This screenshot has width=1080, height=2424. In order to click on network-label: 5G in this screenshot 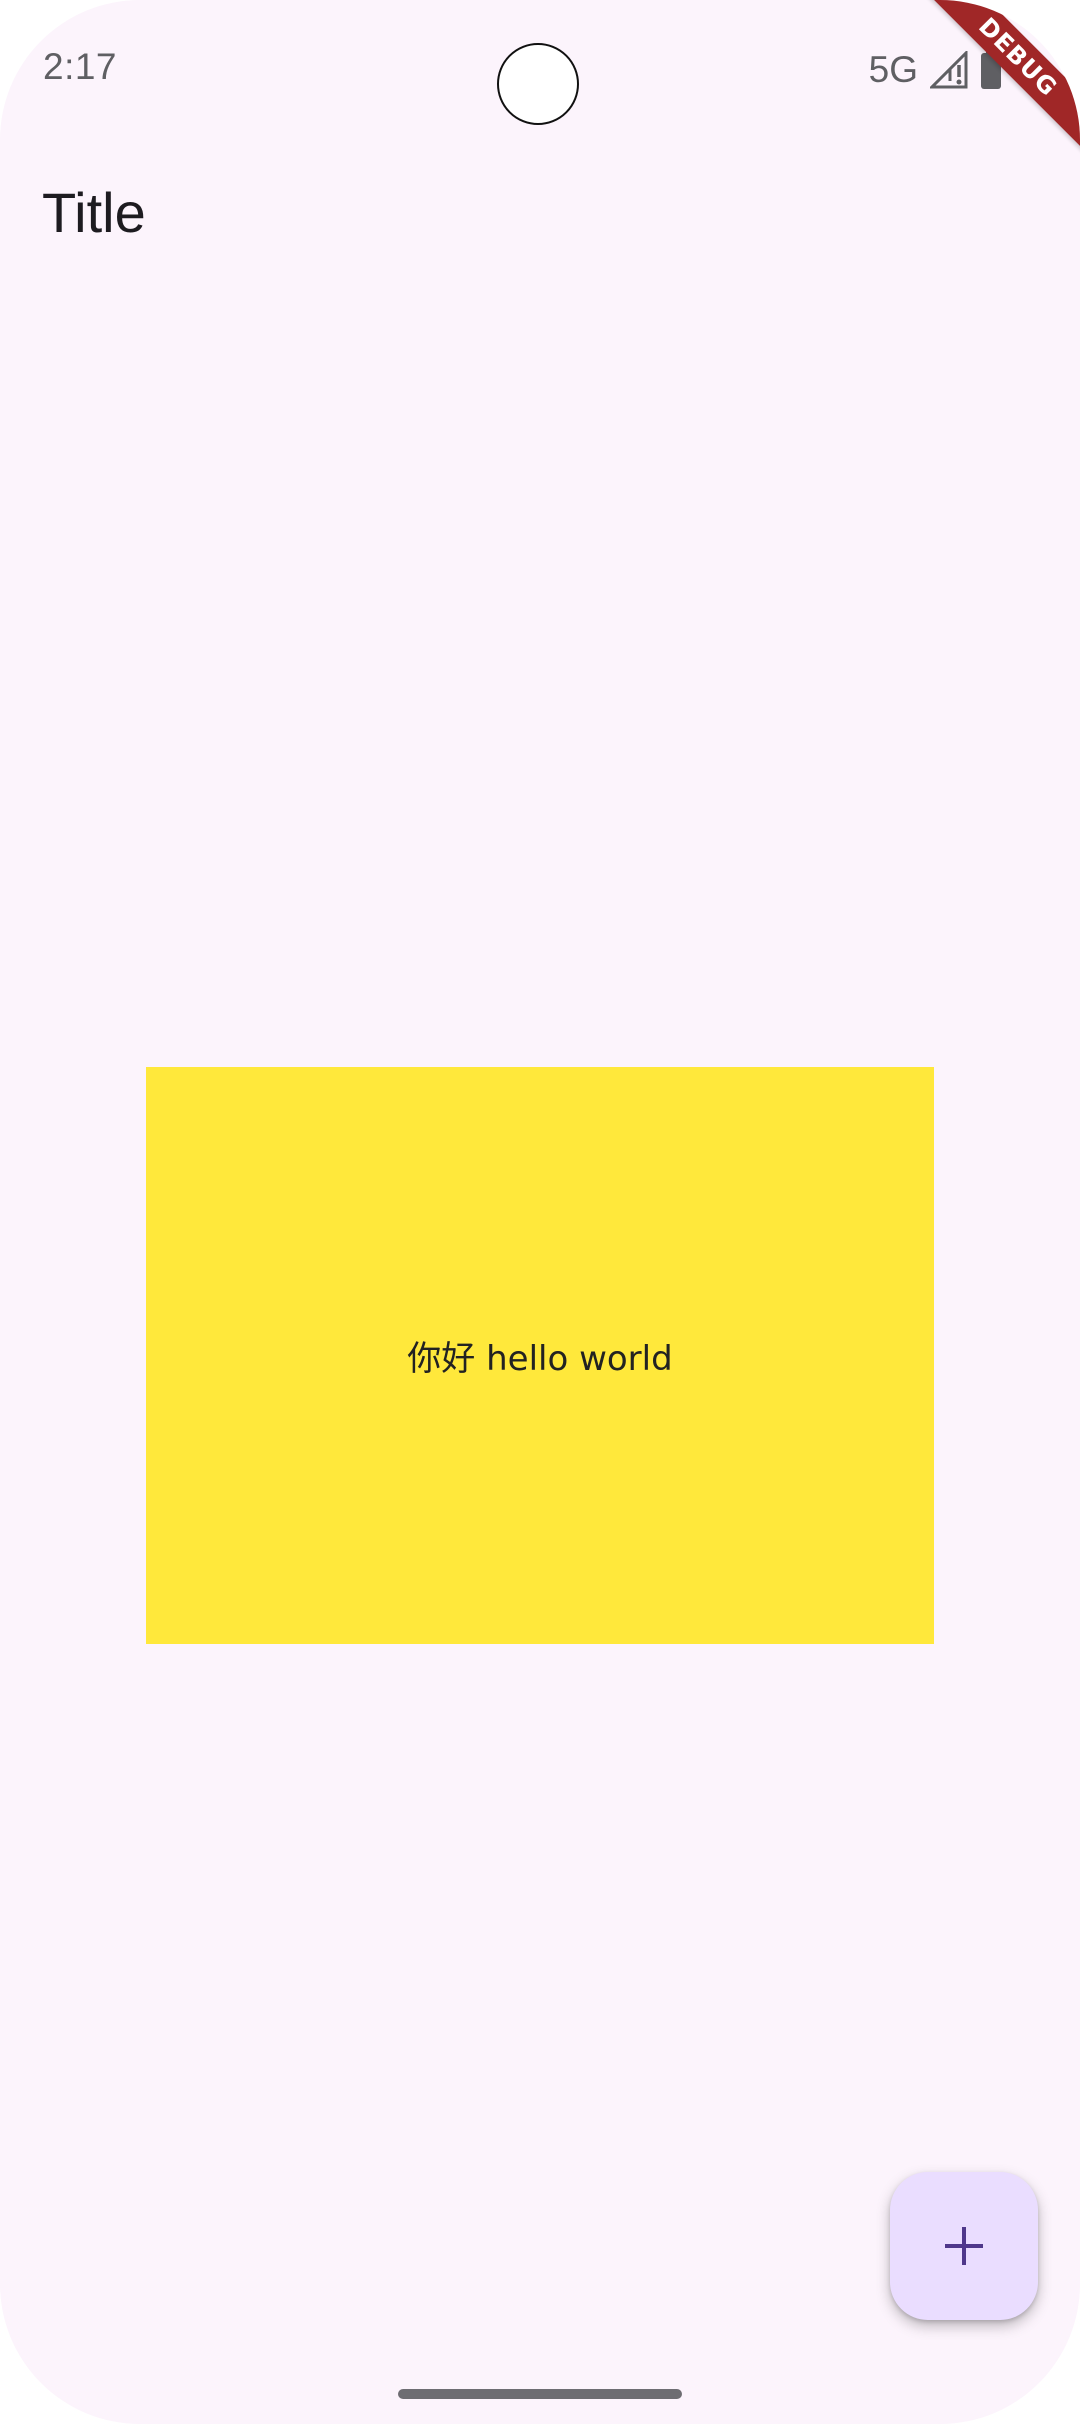, I will do `click(893, 69)`.